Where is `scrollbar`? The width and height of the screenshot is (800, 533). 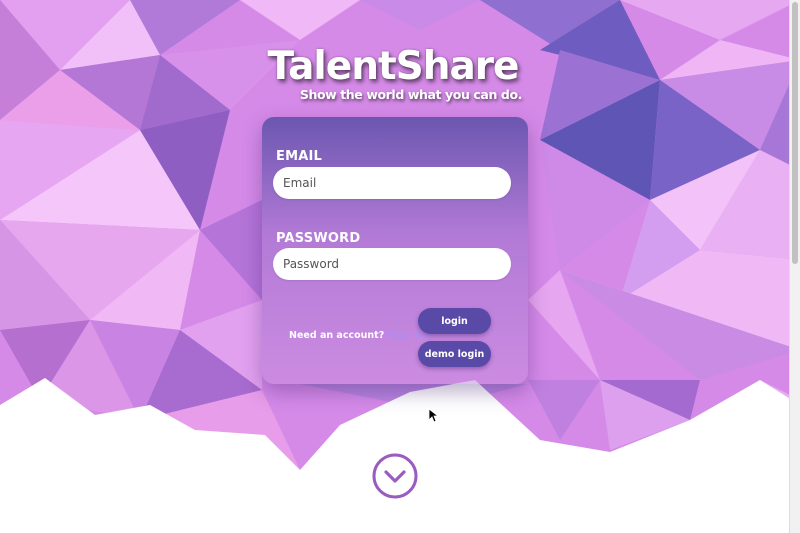 scrollbar is located at coordinates (794, 266).